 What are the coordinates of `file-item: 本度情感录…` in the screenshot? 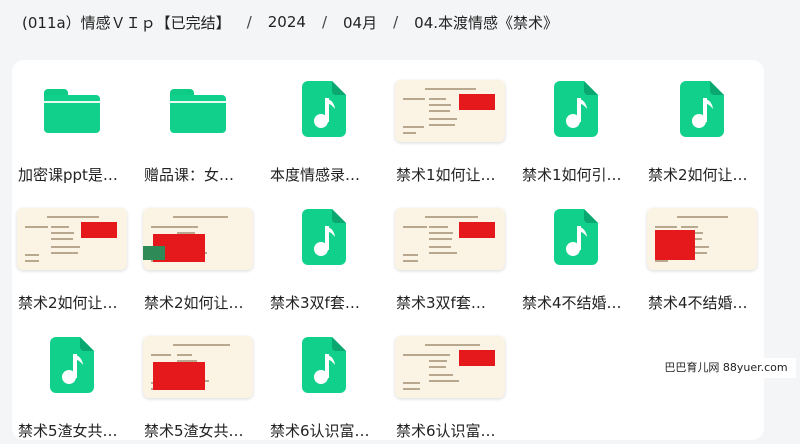 It's located at (324, 128).